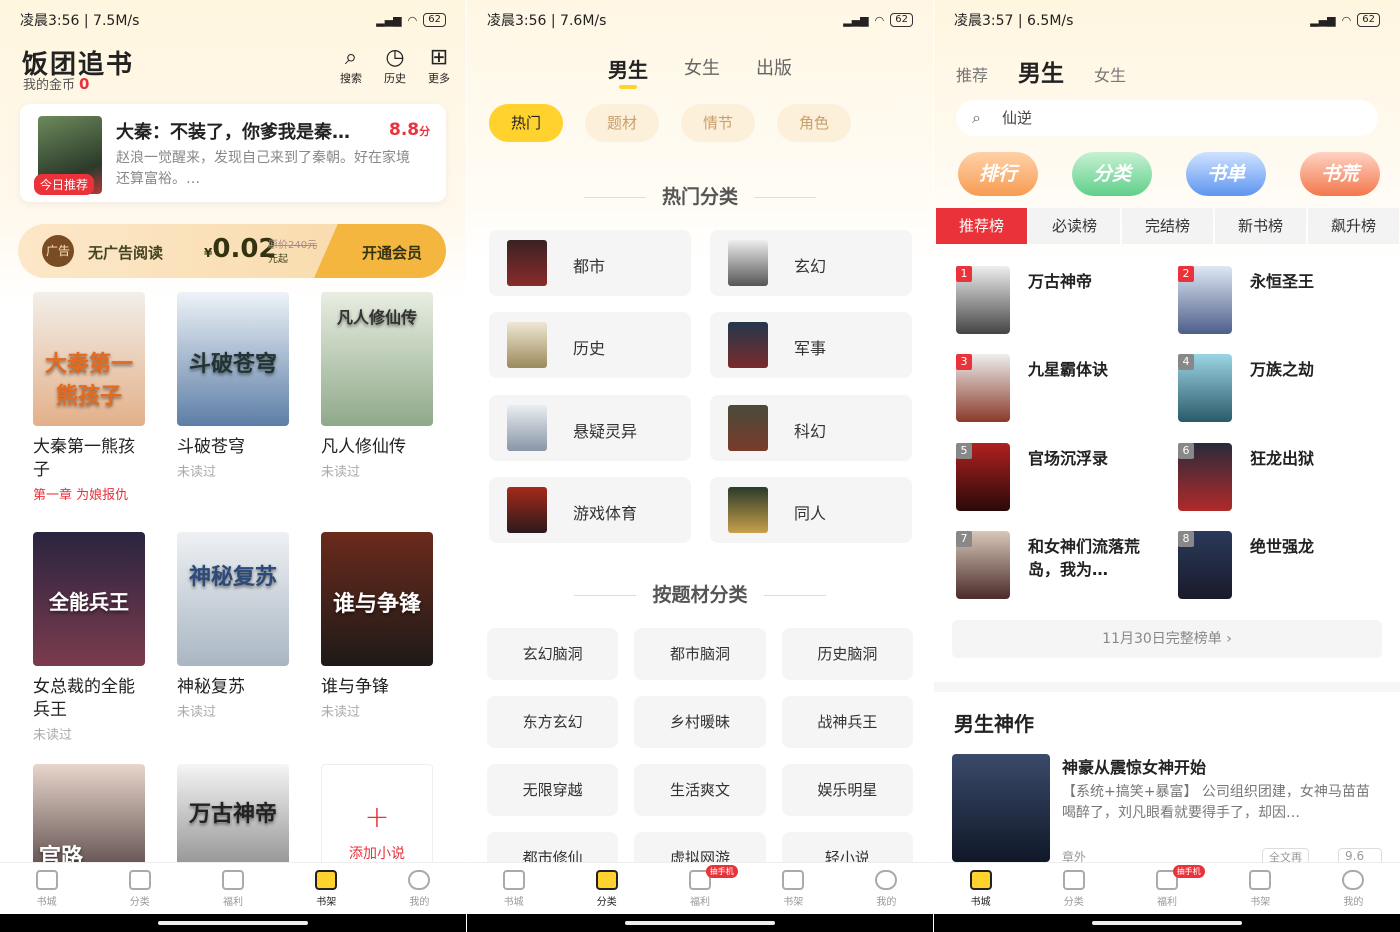  What do you see at coordinates (972, 74) in the screenshot?
I see `nav-recommend: 推荐` at bounding box center [972, 74].